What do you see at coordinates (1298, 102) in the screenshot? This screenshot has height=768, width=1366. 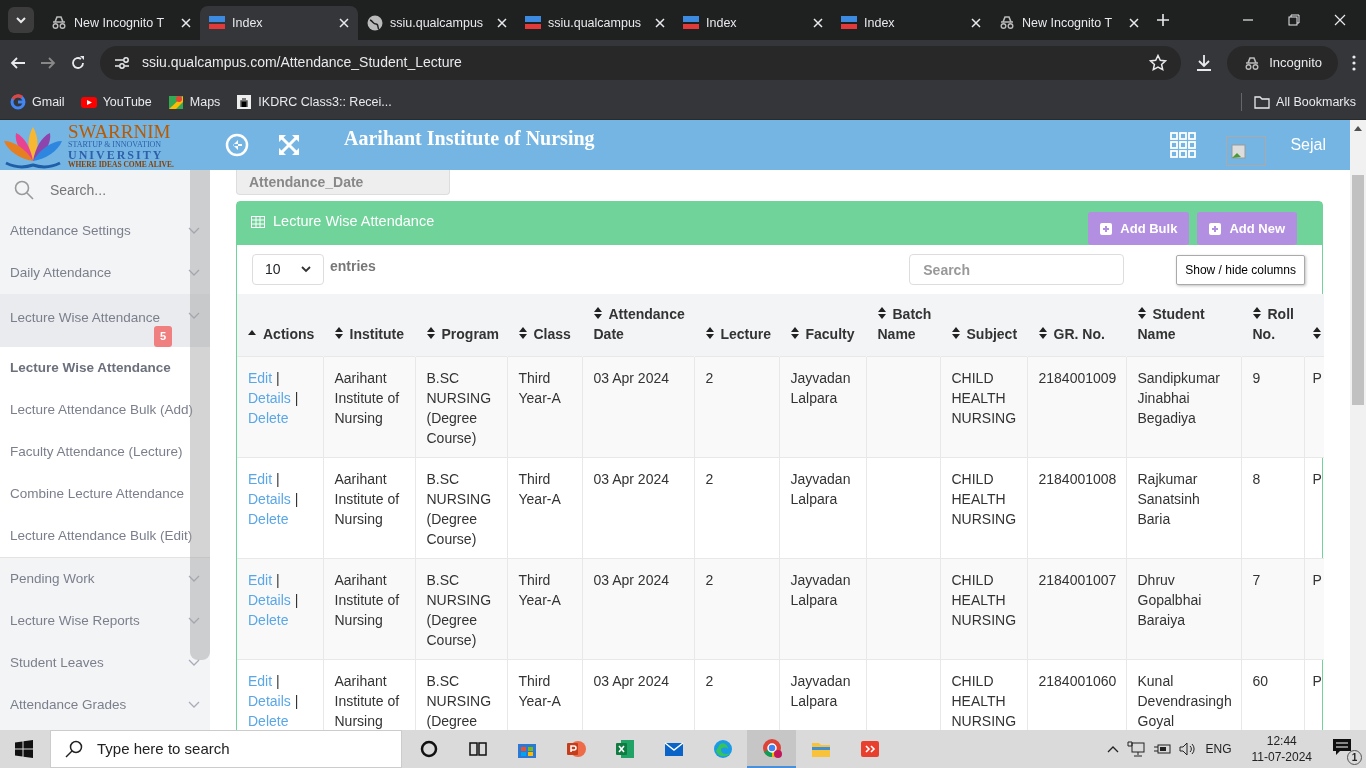 I see `bookmarks-folder: All Bookmarks` at bounding box center [1298, 102].